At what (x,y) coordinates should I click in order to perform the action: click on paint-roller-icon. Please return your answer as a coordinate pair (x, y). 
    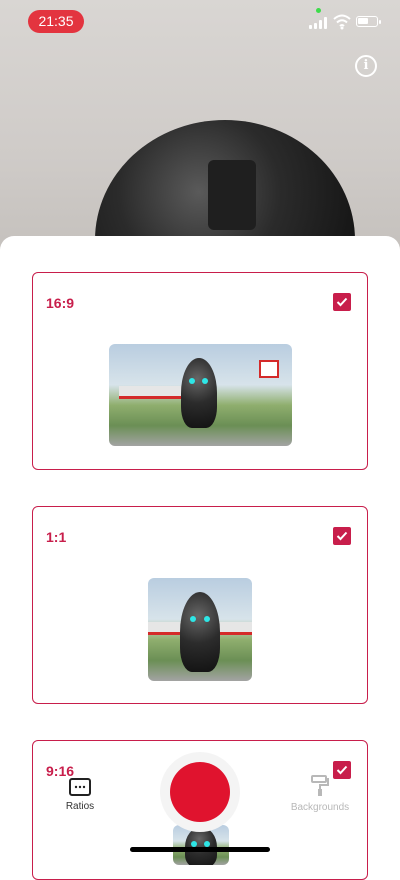
    Looking at the image, I should click on (320, 785).